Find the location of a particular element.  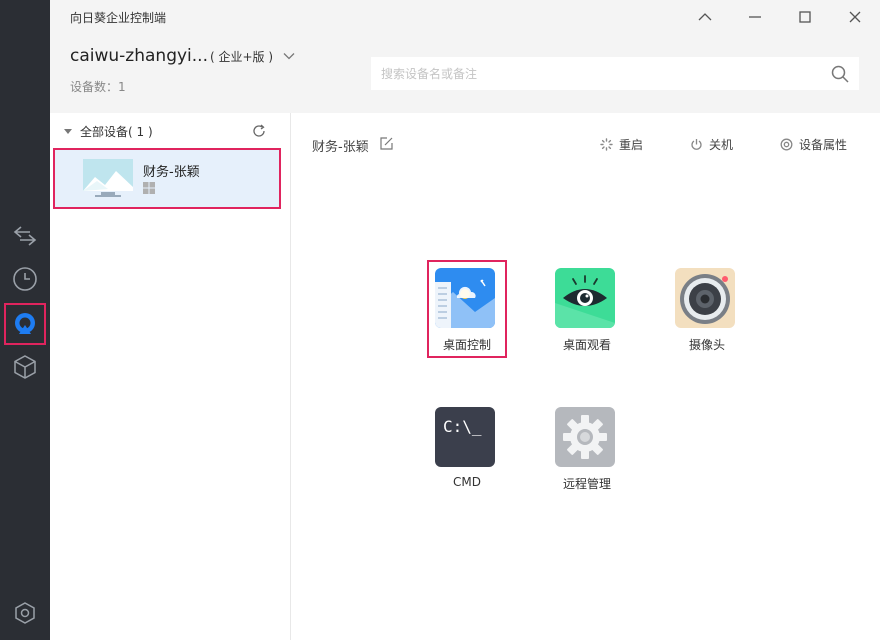

power-icon is located at coordinates (696, 144).